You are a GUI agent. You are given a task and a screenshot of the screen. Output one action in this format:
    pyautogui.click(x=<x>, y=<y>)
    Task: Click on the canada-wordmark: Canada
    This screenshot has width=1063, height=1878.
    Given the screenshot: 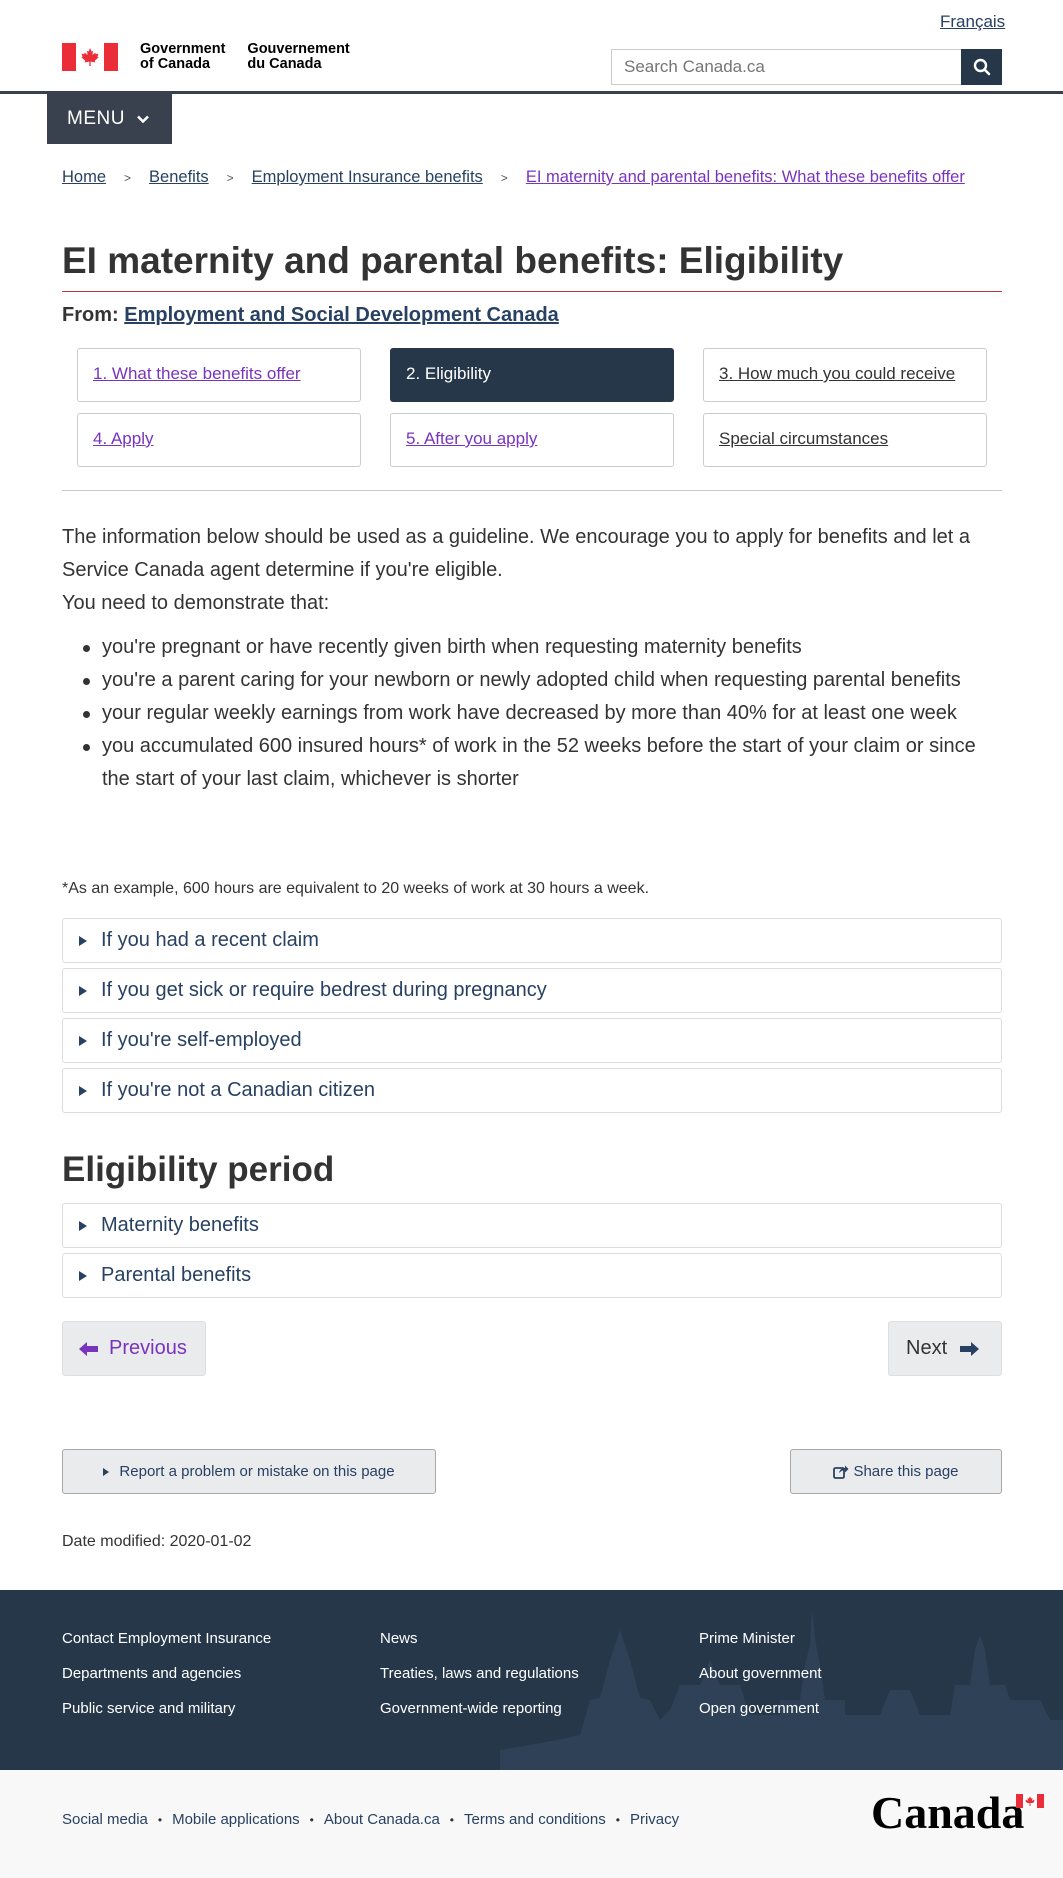 What is the action you would take?
    pyautogui.click(x=957, y=1812)
    